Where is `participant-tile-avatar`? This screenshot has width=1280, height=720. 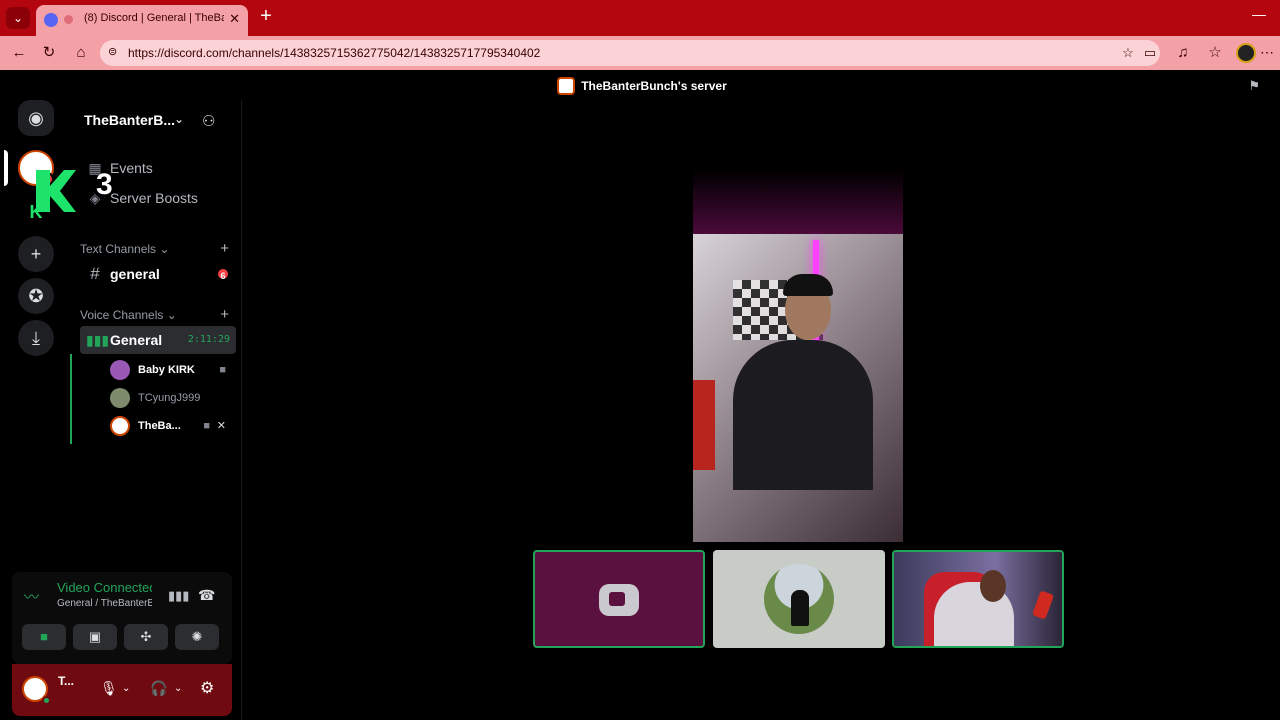 participant-tile-avatar is located at coordinates (799, 599).